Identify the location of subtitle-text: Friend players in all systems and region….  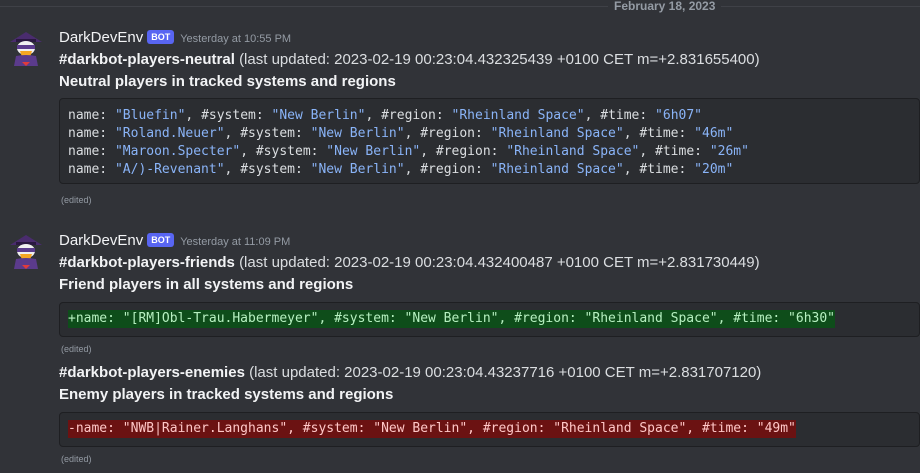
(206, 284).